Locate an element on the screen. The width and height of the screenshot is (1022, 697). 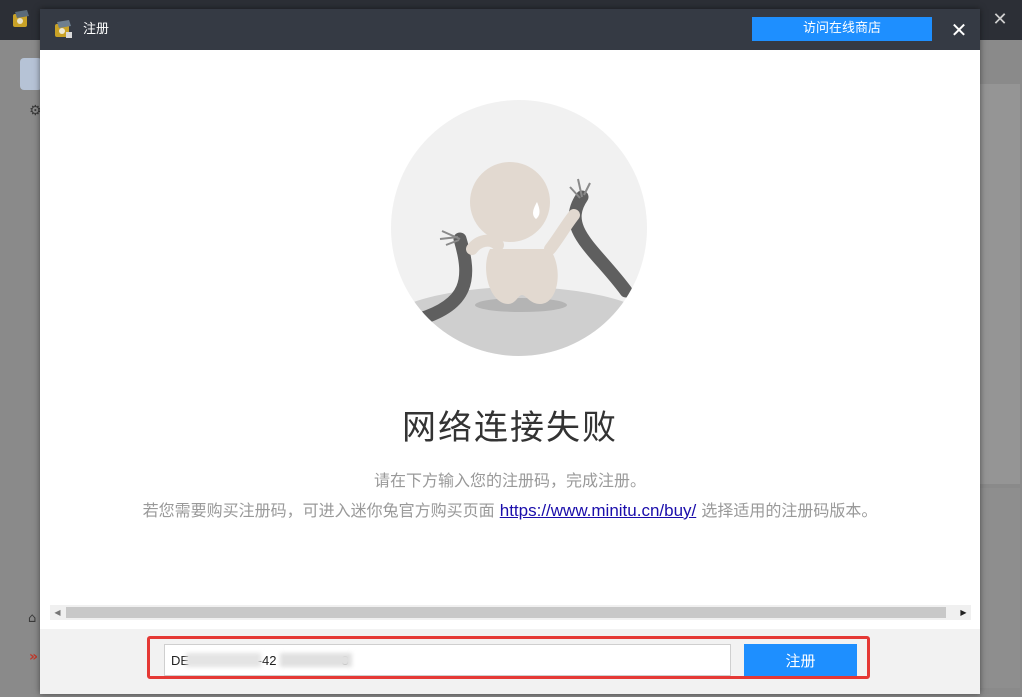
purchase-text-before: 若您需要购买注册码，可进入迷你兔官方购买页面 is located at coordinates (321, 510).